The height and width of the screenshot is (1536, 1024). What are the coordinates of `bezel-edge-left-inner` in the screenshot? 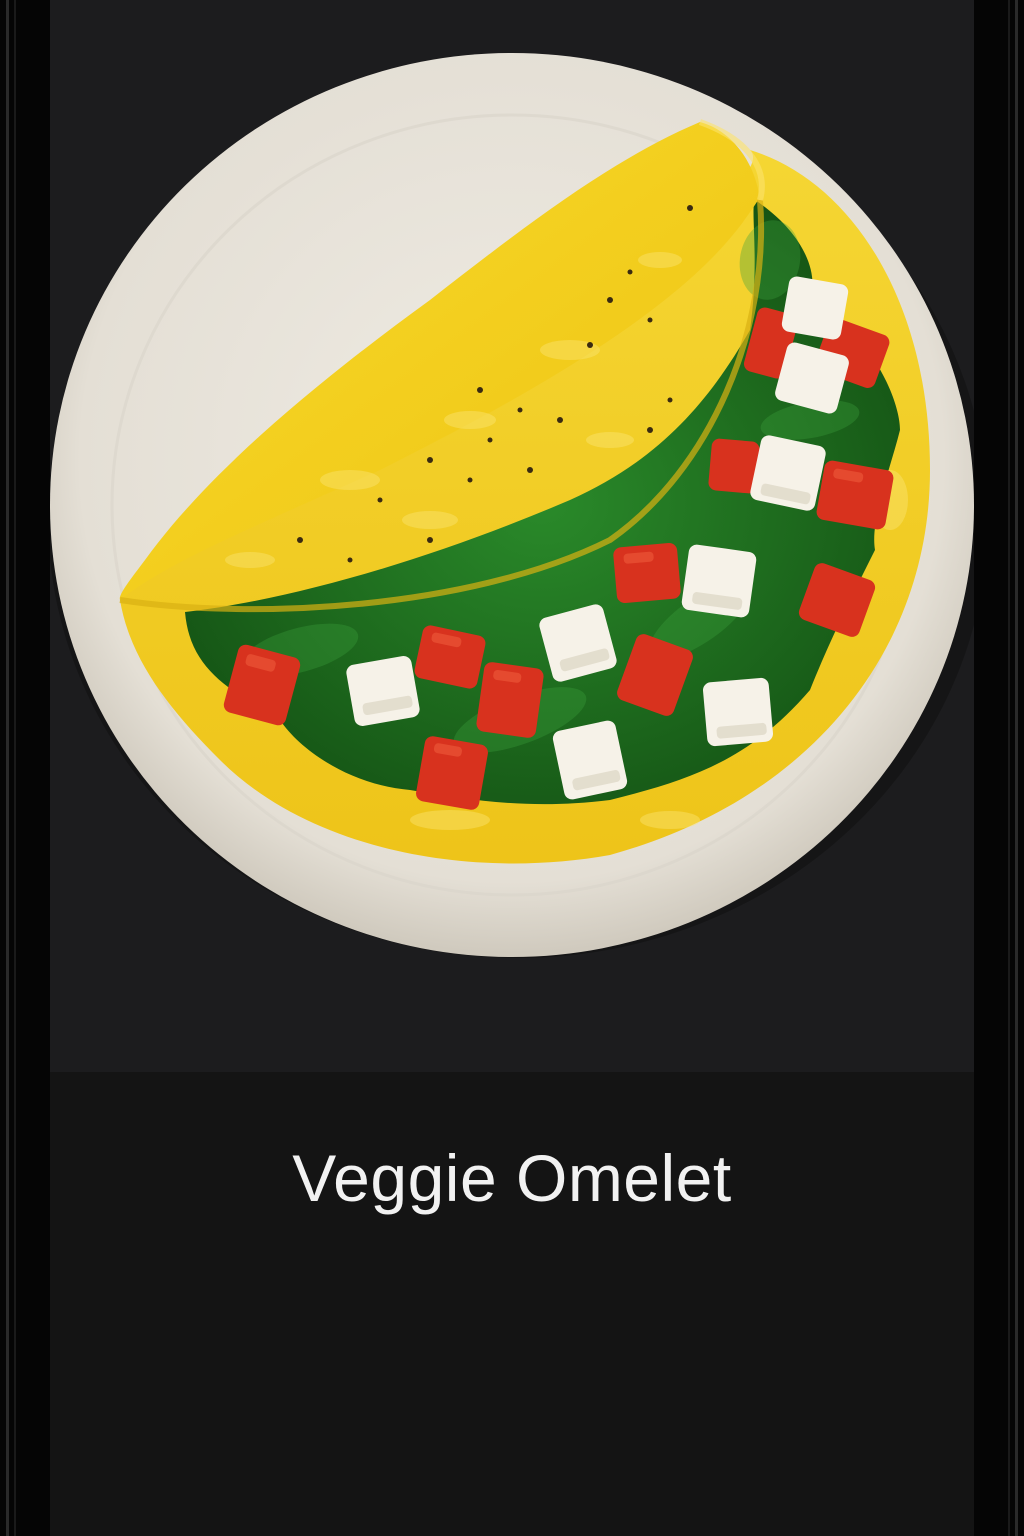 It's located at (15, 768).